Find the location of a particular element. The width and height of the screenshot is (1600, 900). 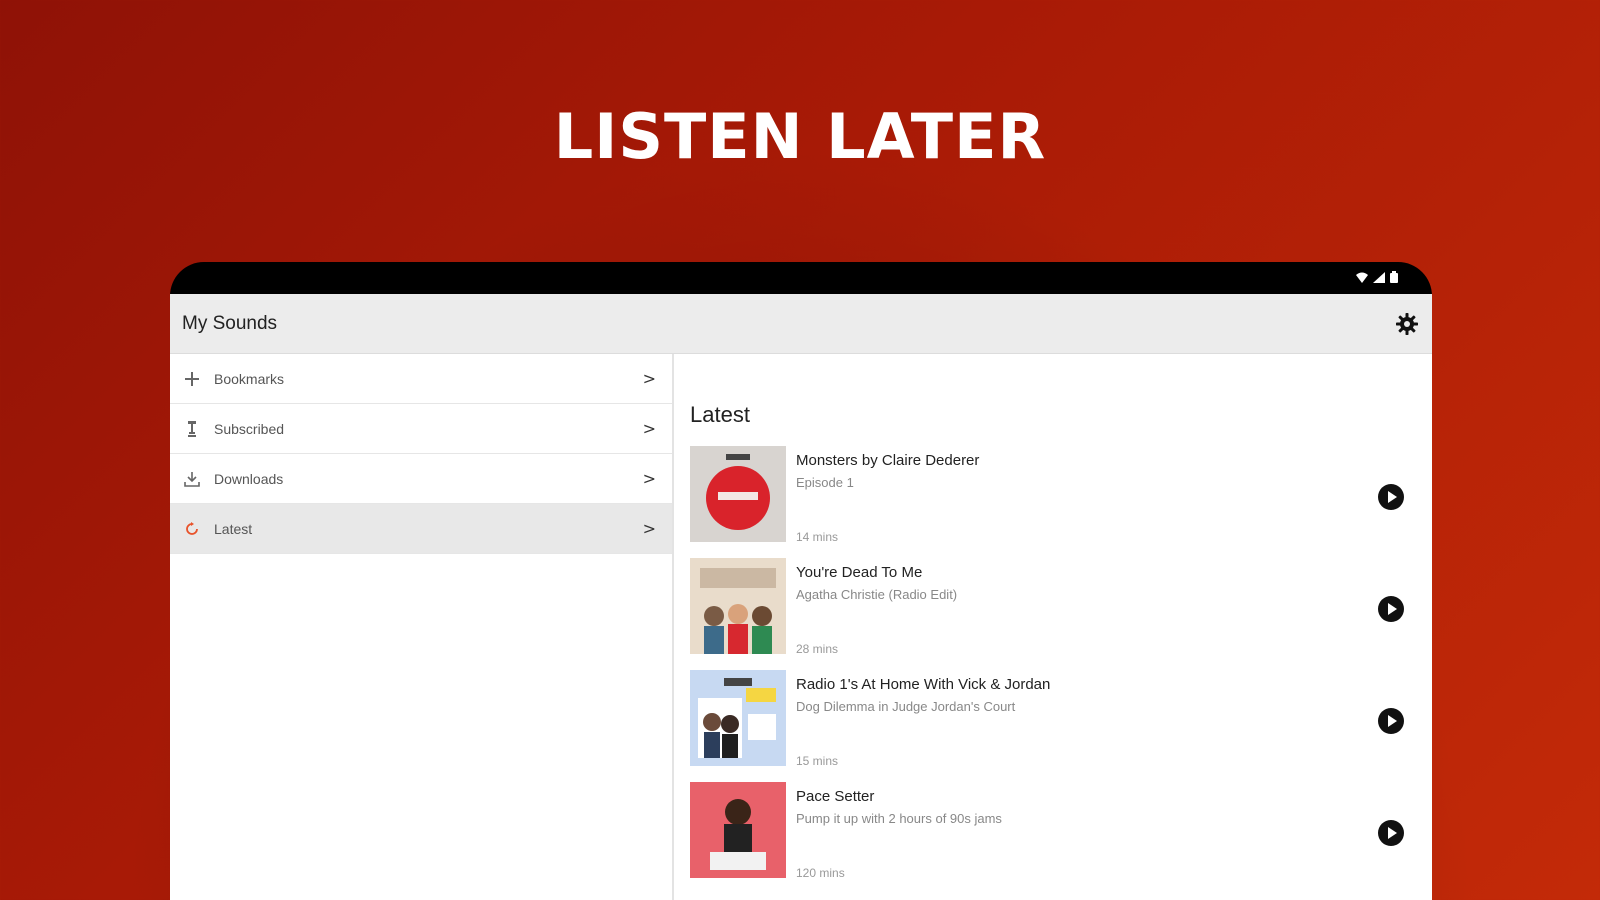

app-bar: My Sounds is located at coordinates (801, 324).